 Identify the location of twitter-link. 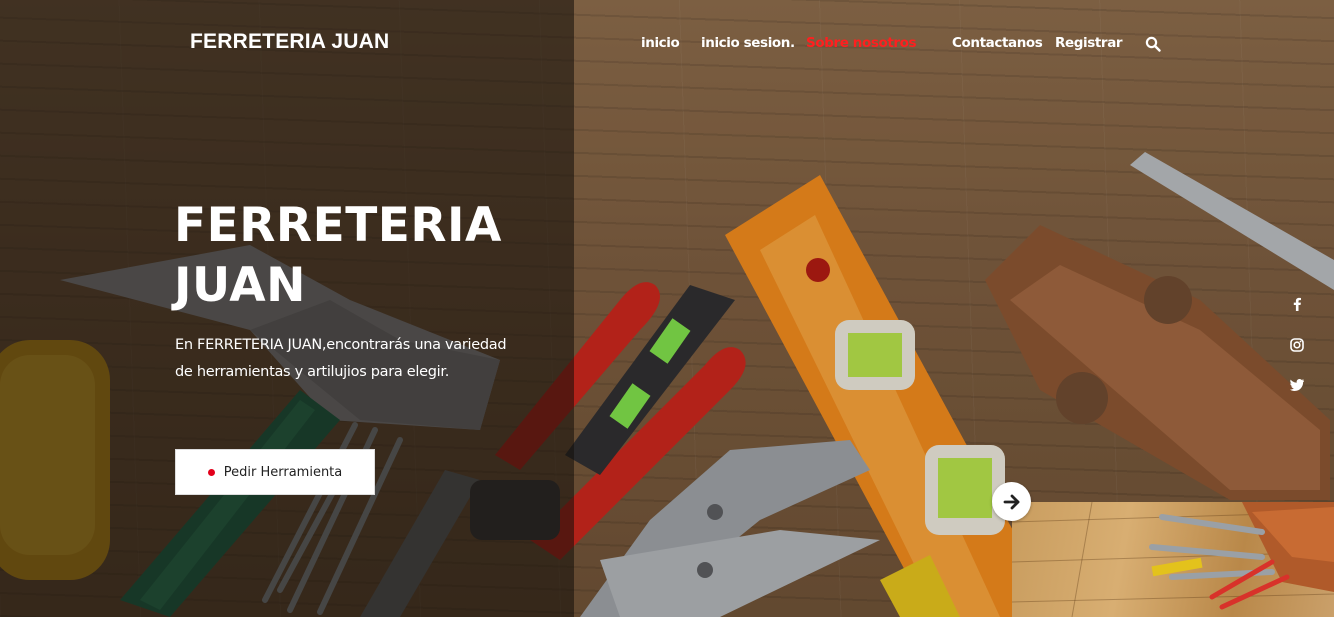
(1297, 385).